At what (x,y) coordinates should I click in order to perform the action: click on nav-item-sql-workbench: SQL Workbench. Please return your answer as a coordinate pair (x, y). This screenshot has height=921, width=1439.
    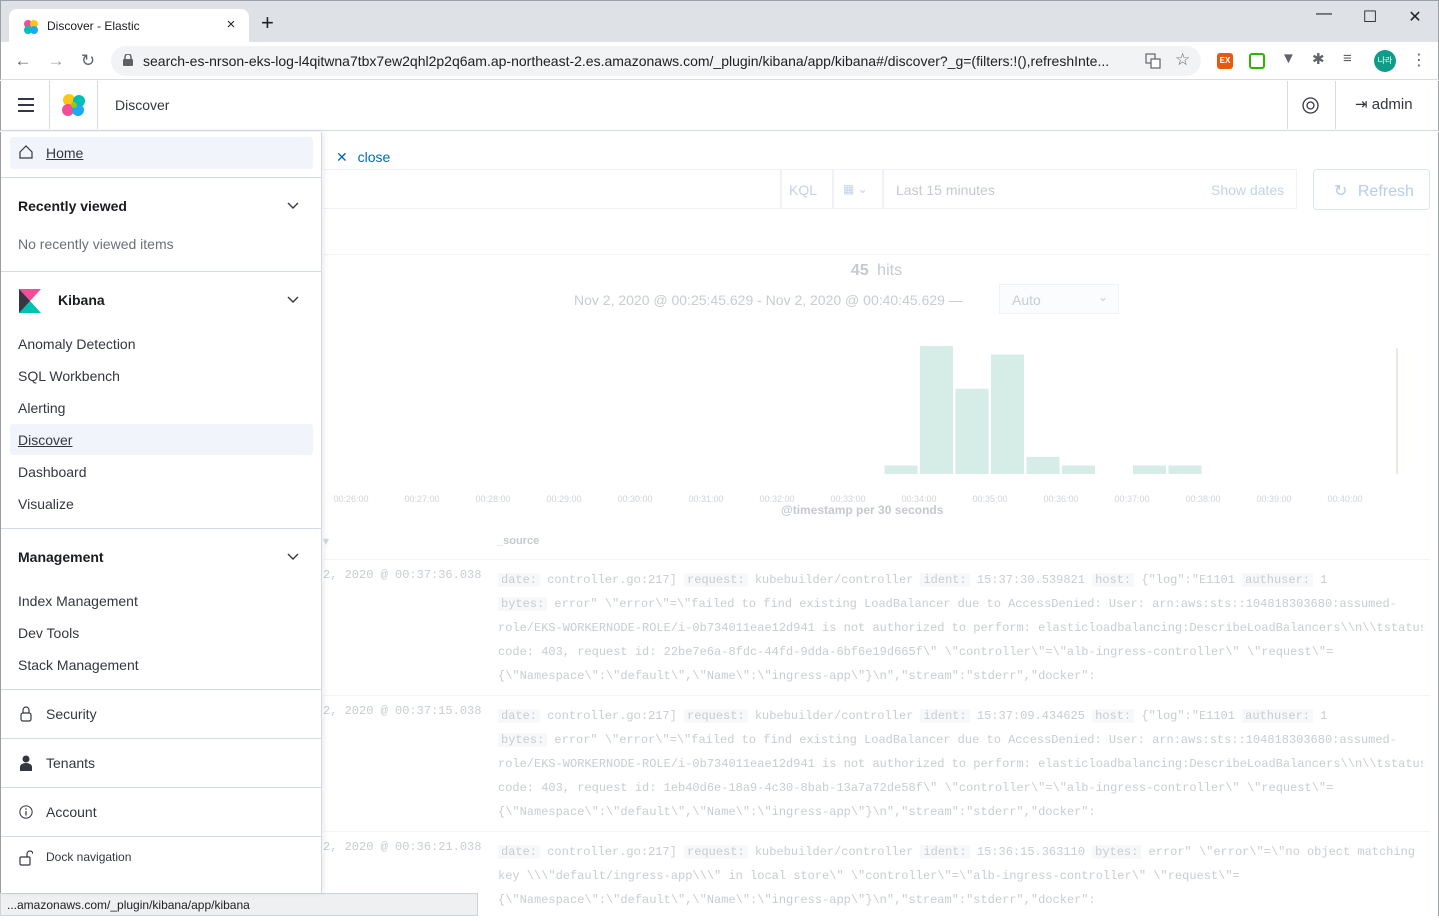
    Looking at the image, I should click on (69, 376).